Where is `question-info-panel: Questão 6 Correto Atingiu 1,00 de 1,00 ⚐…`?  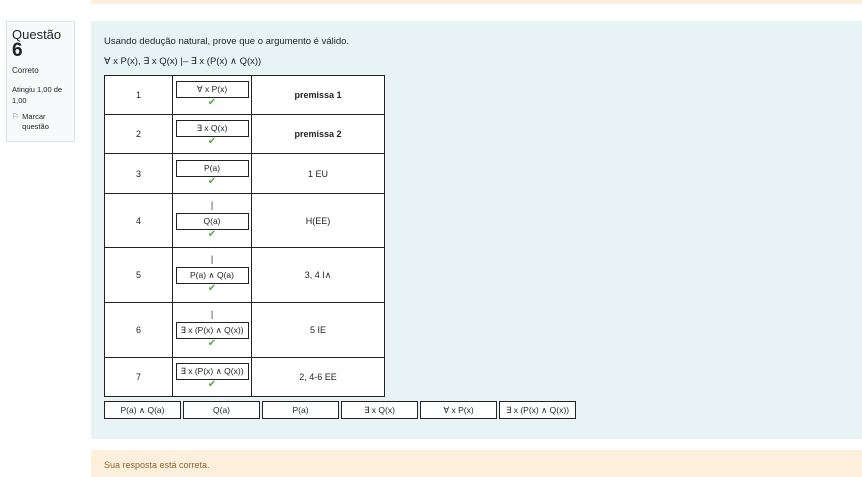
question-info-panel: Questão 6 Correto Atingiu 1,00 de 1,00 ⚐… is located at coordinates (40, 81).